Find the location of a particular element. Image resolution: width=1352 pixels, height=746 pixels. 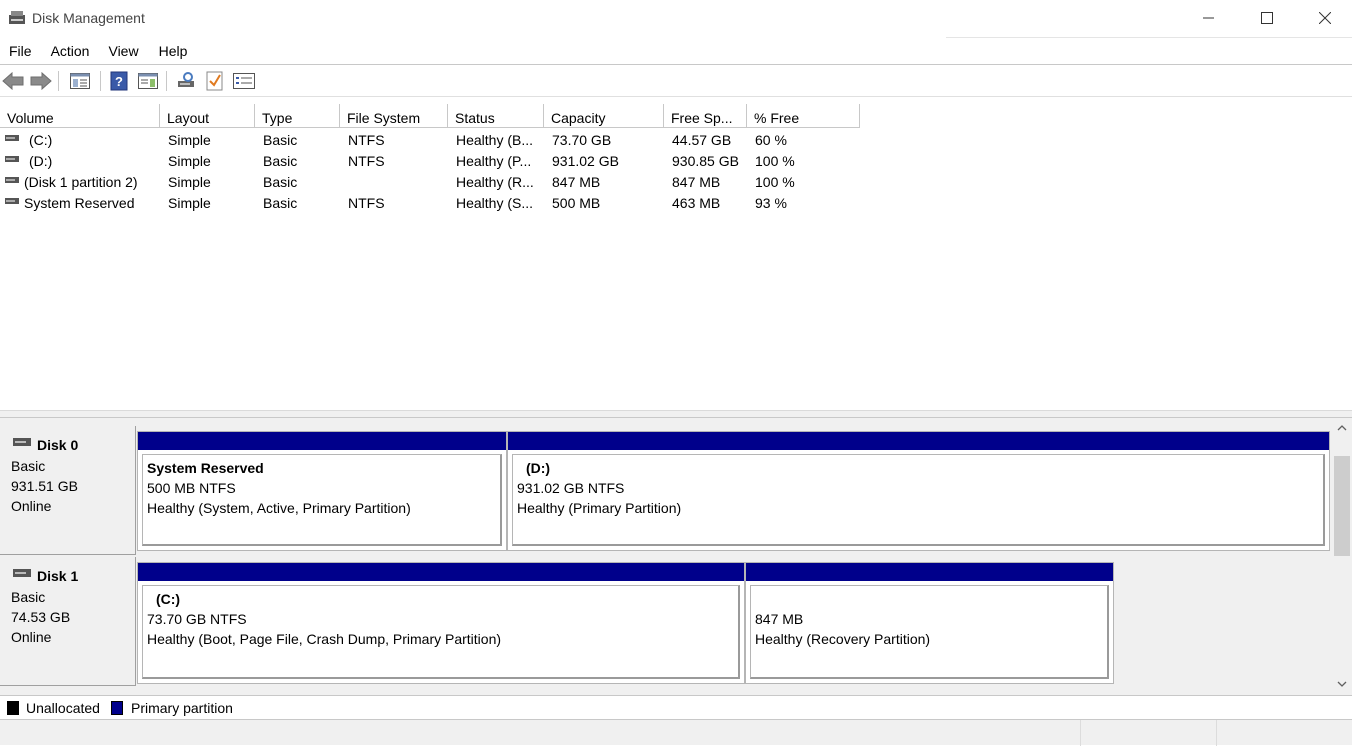

disk-0-label: Disk 0 Basic 931.51 GB Online is located at coordinates (68, 490).